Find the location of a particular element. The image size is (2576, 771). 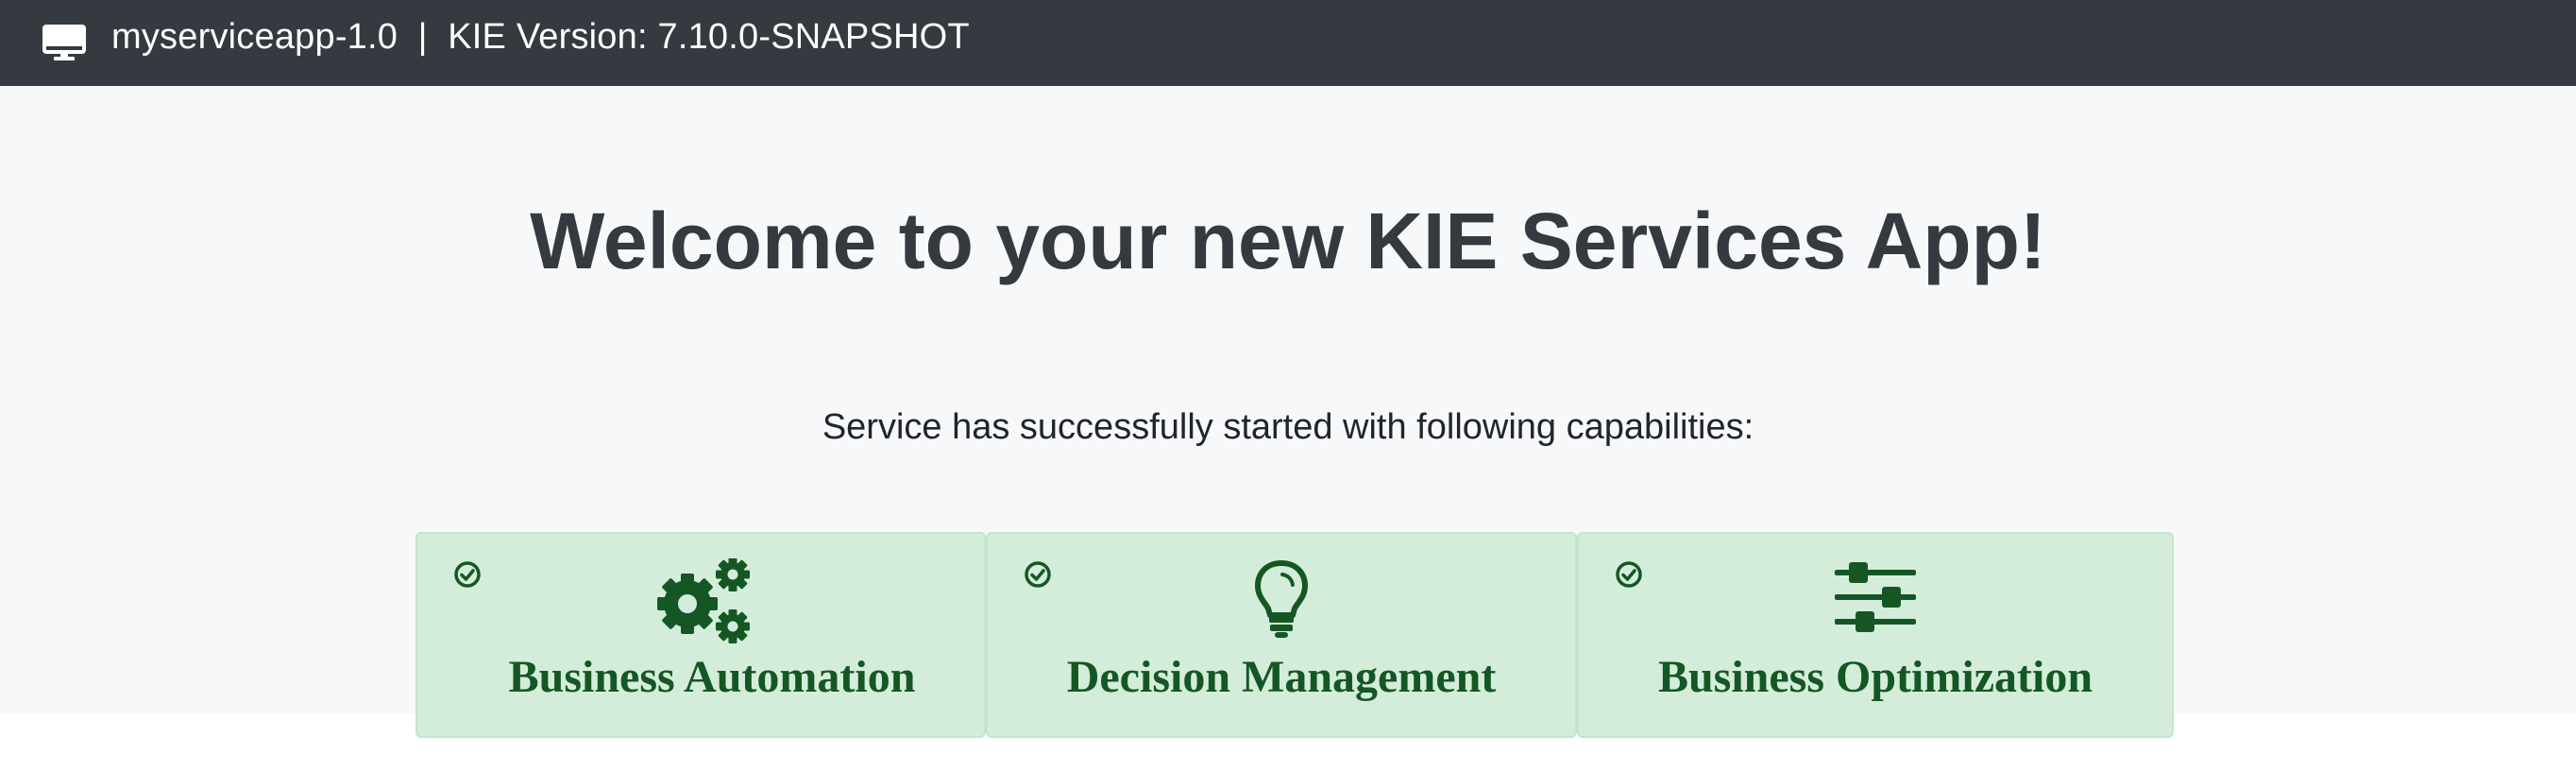

sliders-icon is located at coordinates (1875, 597).